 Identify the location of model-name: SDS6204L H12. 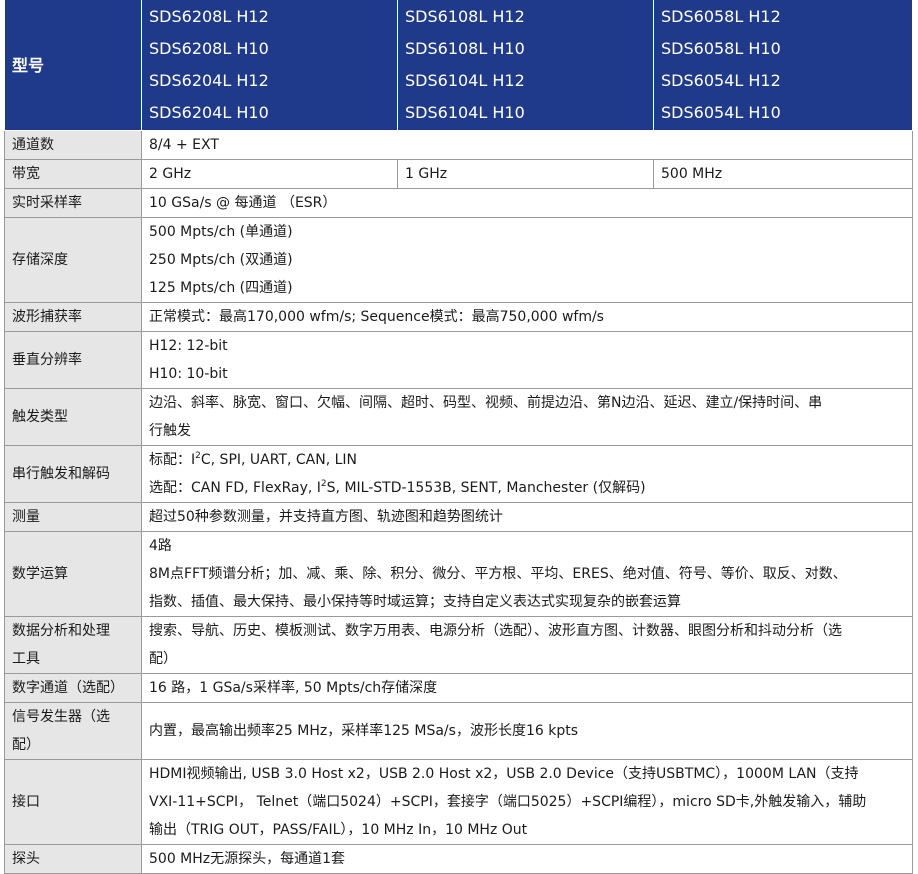
(209, 80).